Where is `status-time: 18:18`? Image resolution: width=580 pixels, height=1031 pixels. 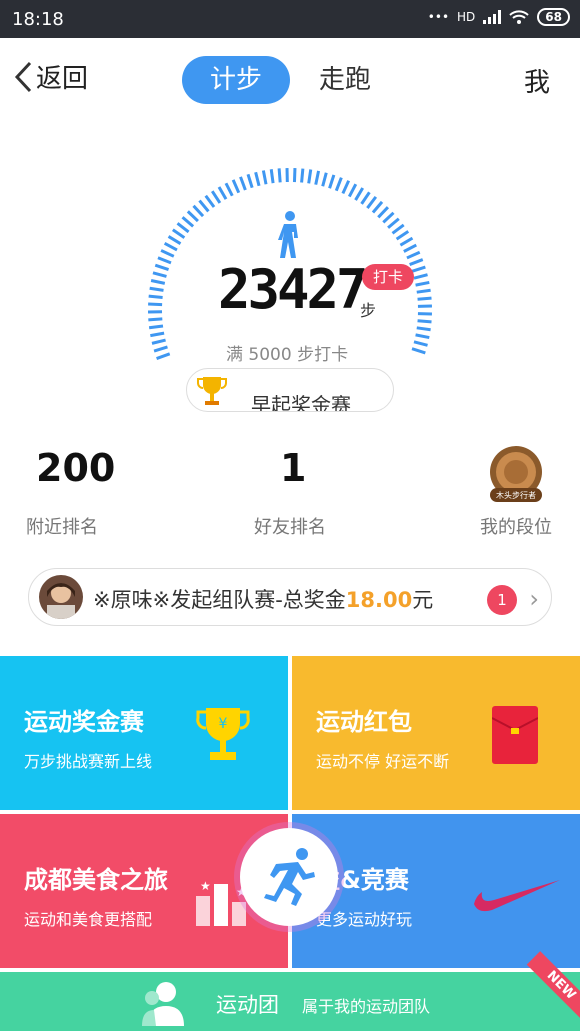 status-time: 18:18 is located at coordinates (38, 19).